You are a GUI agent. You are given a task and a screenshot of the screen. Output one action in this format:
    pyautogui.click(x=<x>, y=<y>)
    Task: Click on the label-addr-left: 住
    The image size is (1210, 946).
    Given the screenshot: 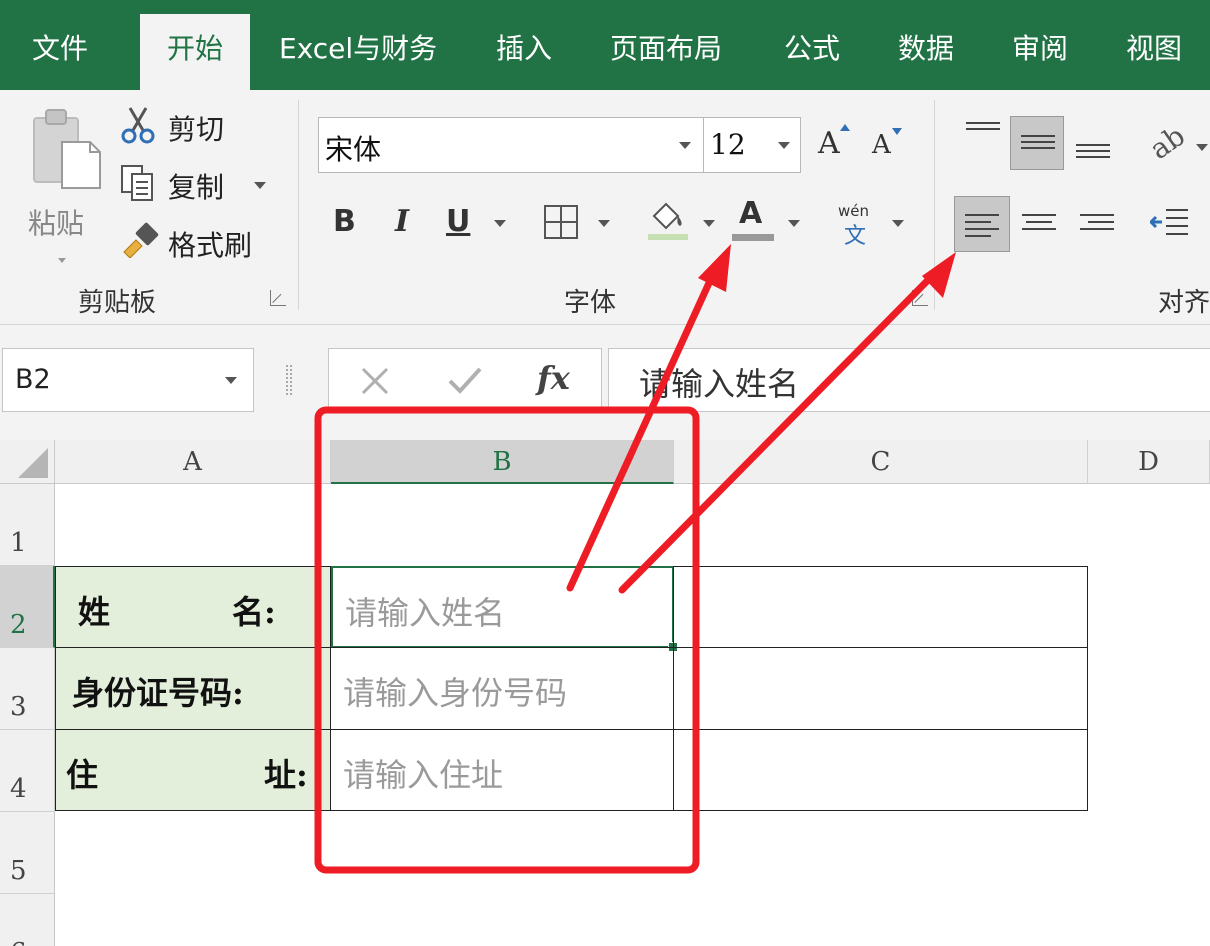 What is the action you would take?
    pyautogui.click(x=82, y=775)
    